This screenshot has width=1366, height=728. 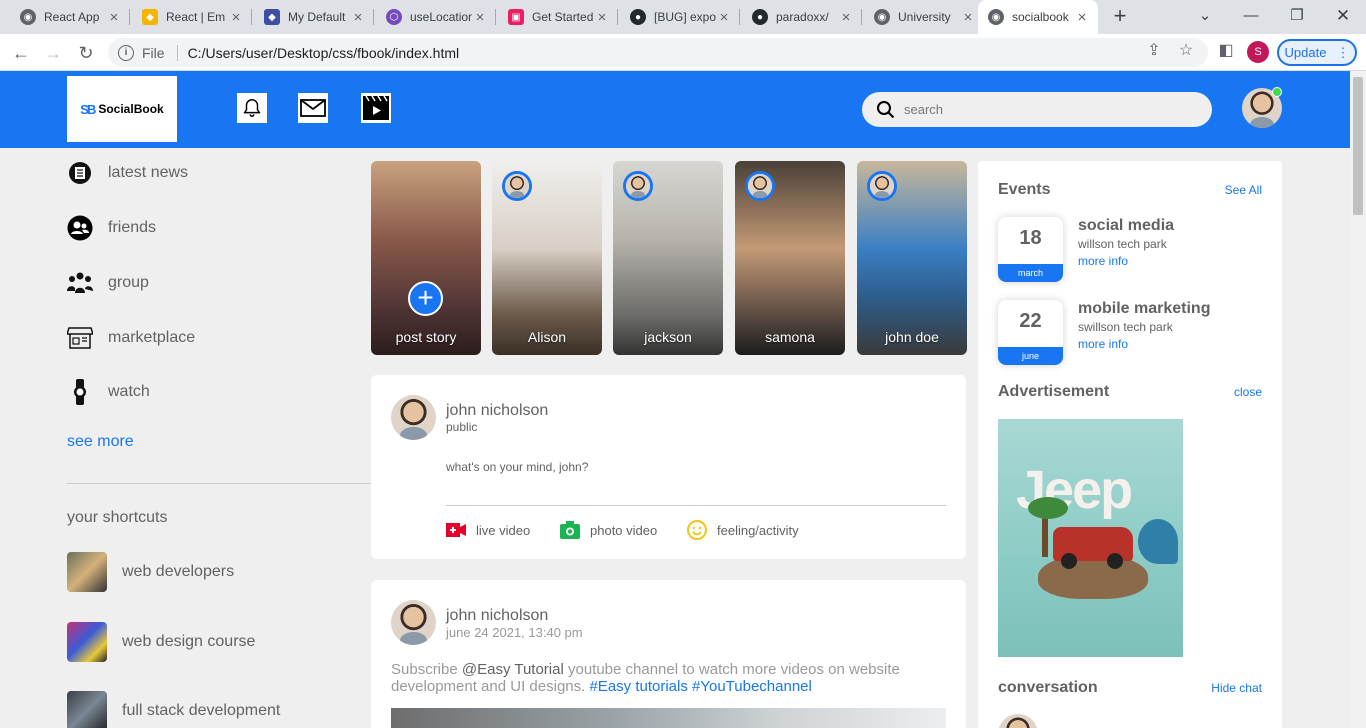 What do you see at coordinates (1186, 51) in the screenshot?
I see `bookmark-star-icon: ☆` at bounding box center [1186, 51].